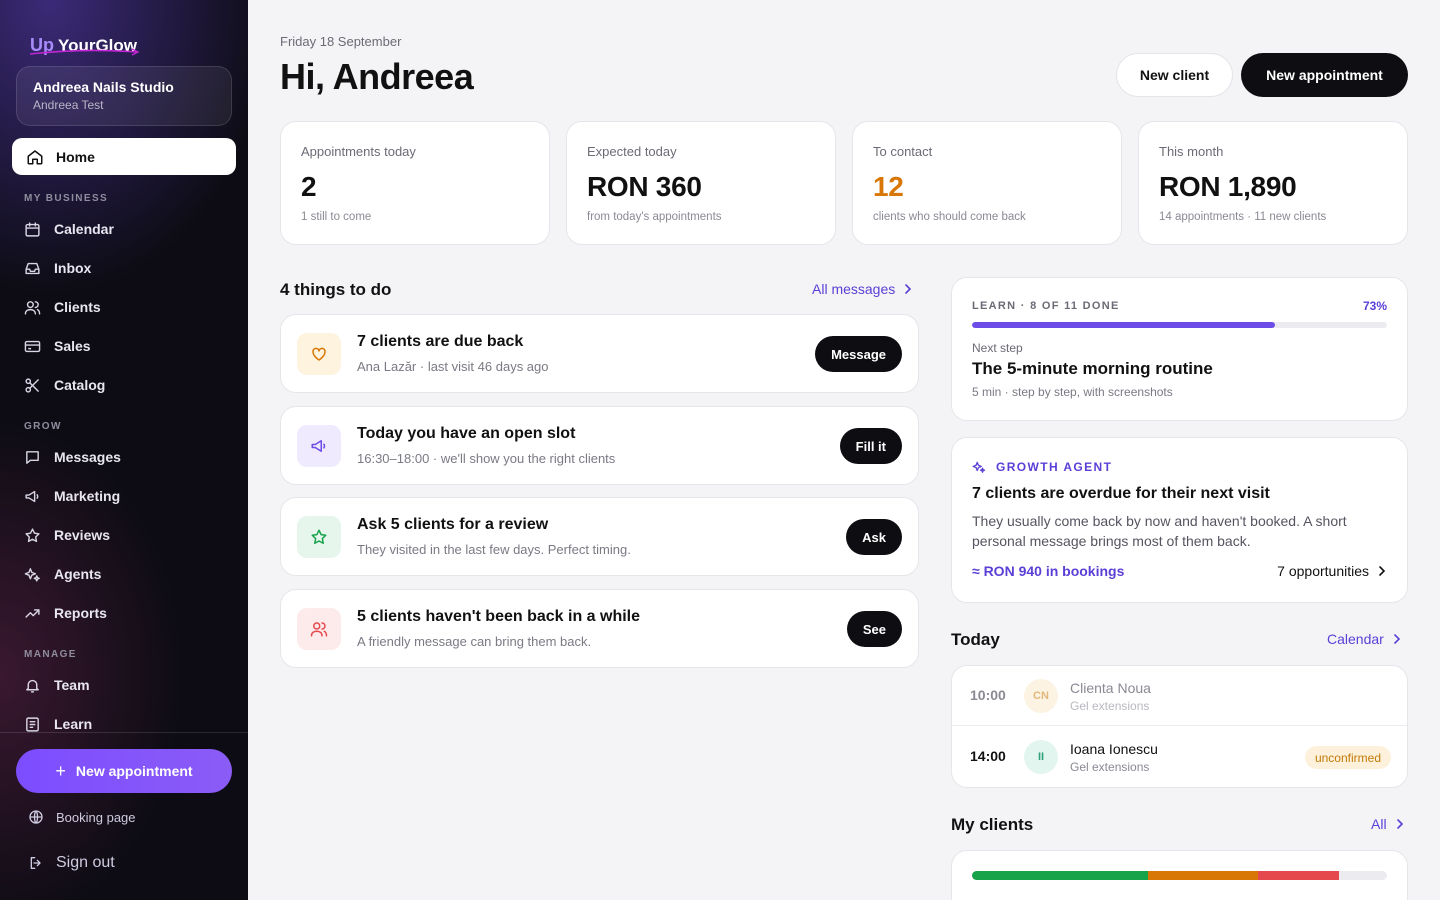 This screenshot has width=1440, height=900. What do you see at coordinates (60, 770) in the screenshot?
I see `plus-icon: +` at bounding box center [60, 770].